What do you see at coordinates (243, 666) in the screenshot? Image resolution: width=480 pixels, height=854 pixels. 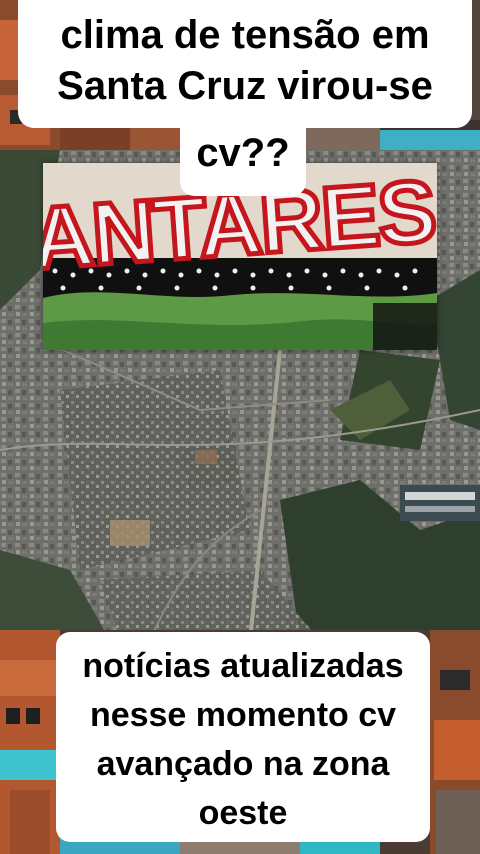 I see `caption-bottom-line-1: notícias atualizadas` at bounding box center [243, 666].